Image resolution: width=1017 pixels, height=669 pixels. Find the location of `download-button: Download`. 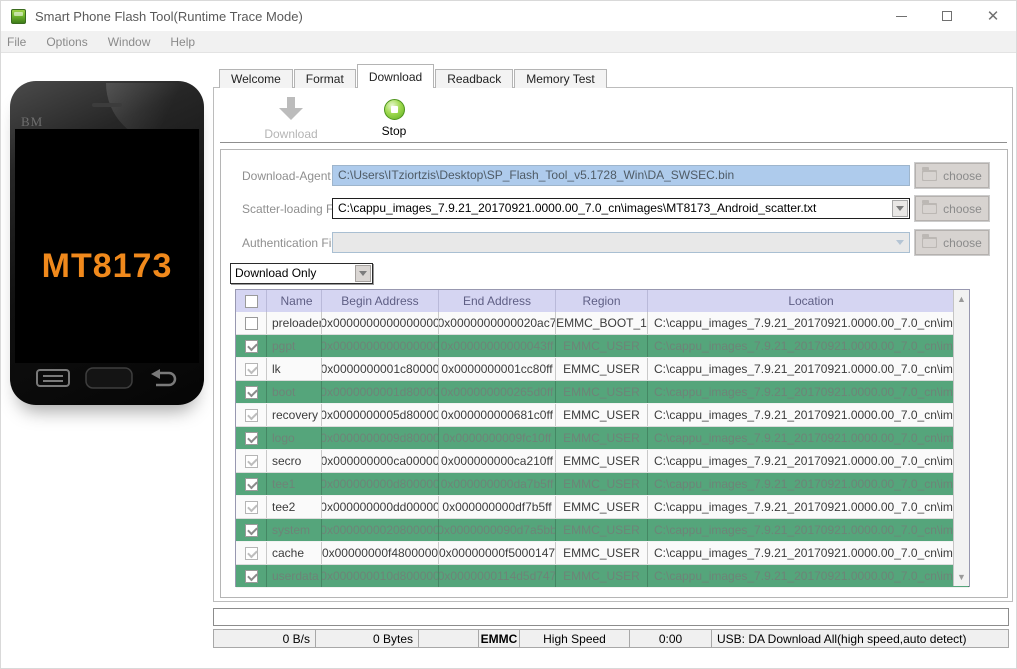

download-button: Download is located at coordinates (291, 119).